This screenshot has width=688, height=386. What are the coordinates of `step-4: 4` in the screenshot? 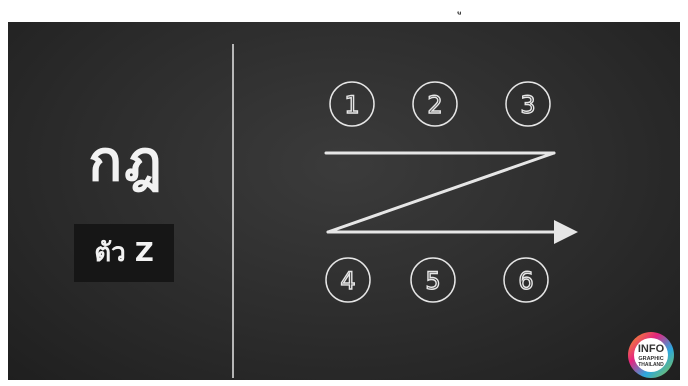 It's located at (348, 280).